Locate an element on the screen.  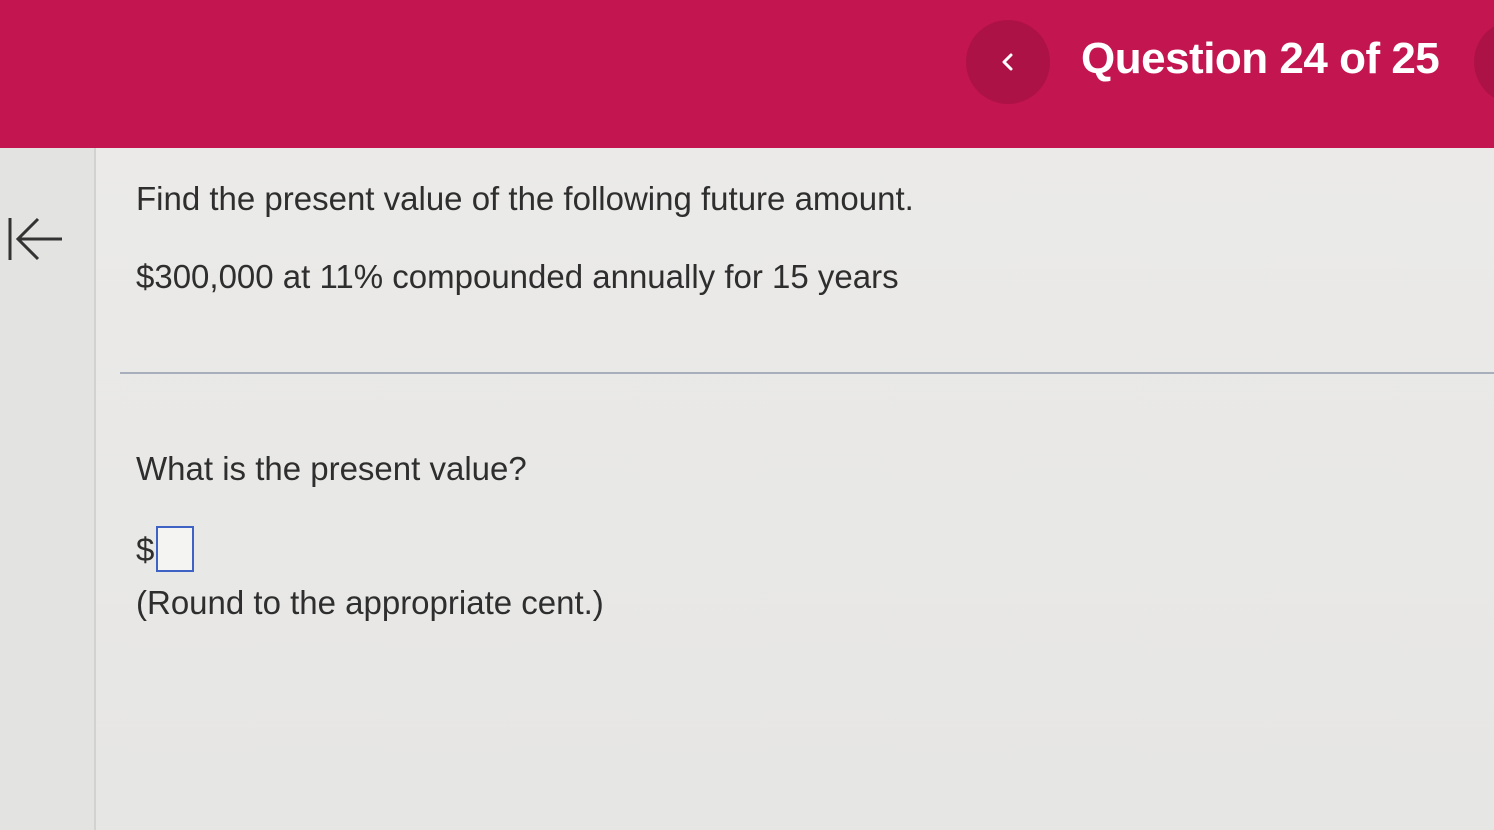
currency-symbol: $ is located at coordinates (145, 549).